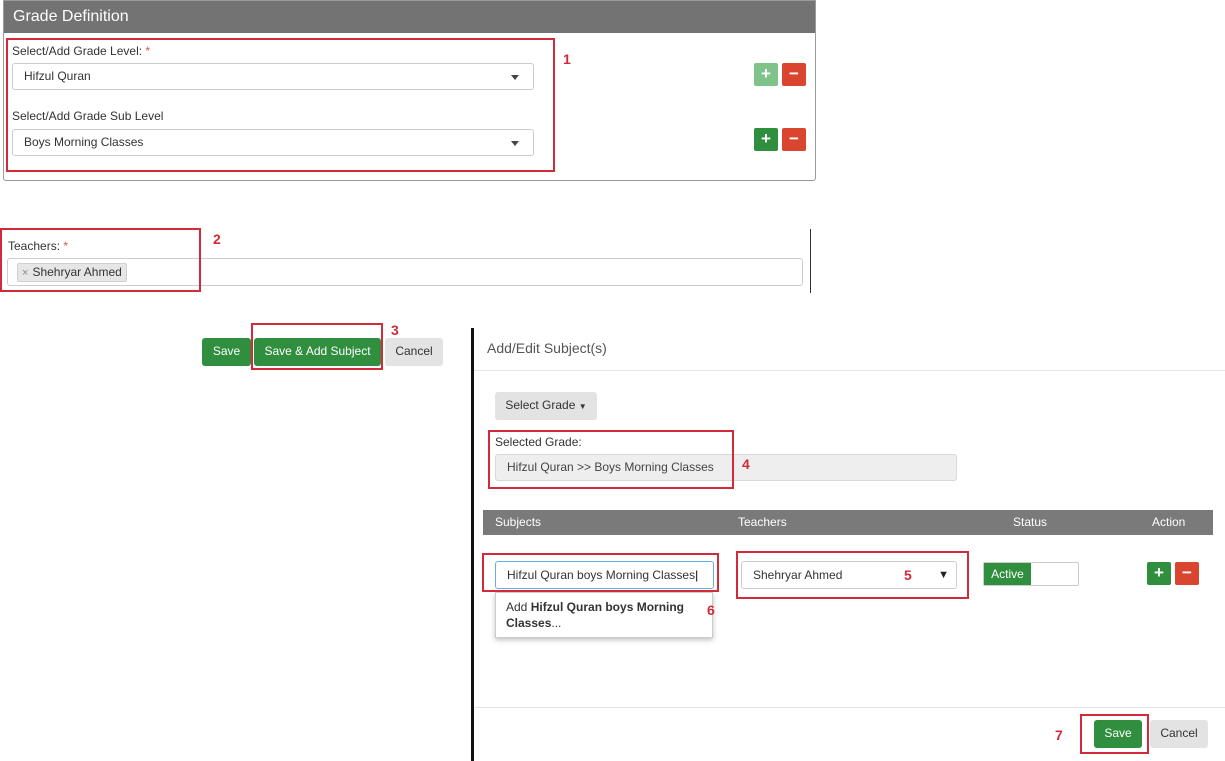 The height and width of the screenshot is (761, 1225). I want to click on modal-header-divider, so click(849, 370).